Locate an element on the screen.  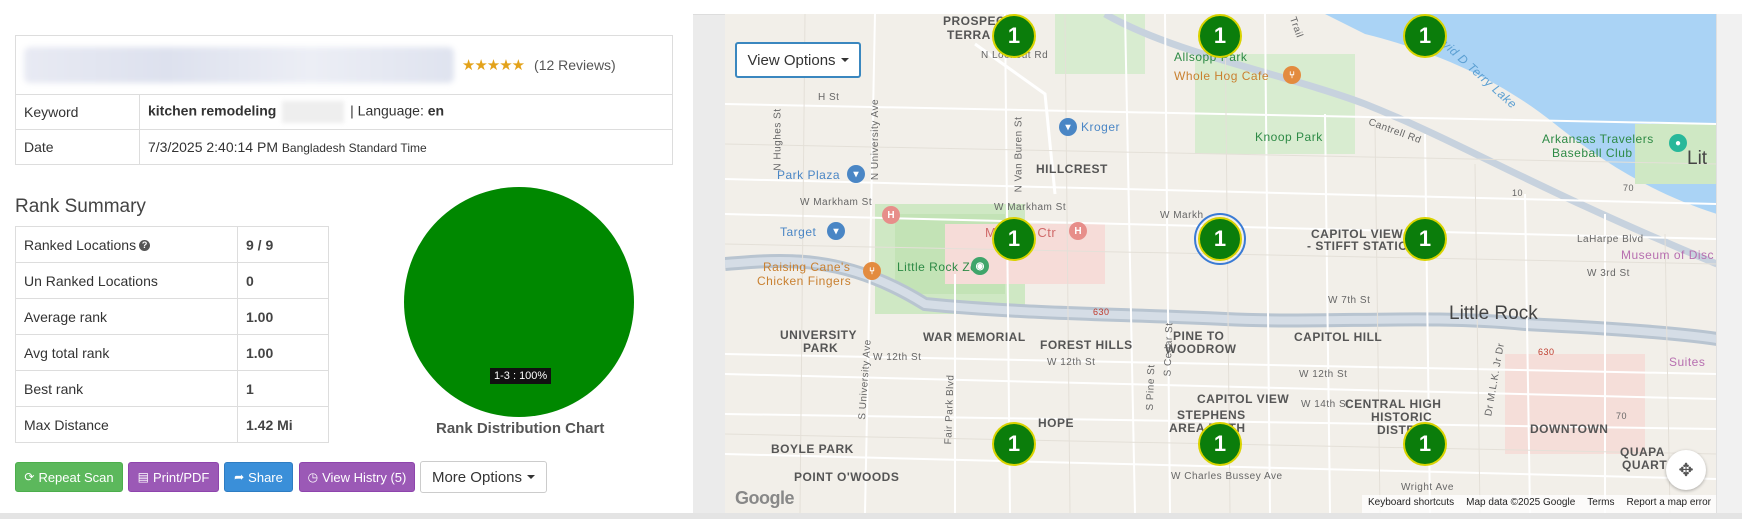
rank-summary-title: Rank Summary is located at coordinates (80, 206).